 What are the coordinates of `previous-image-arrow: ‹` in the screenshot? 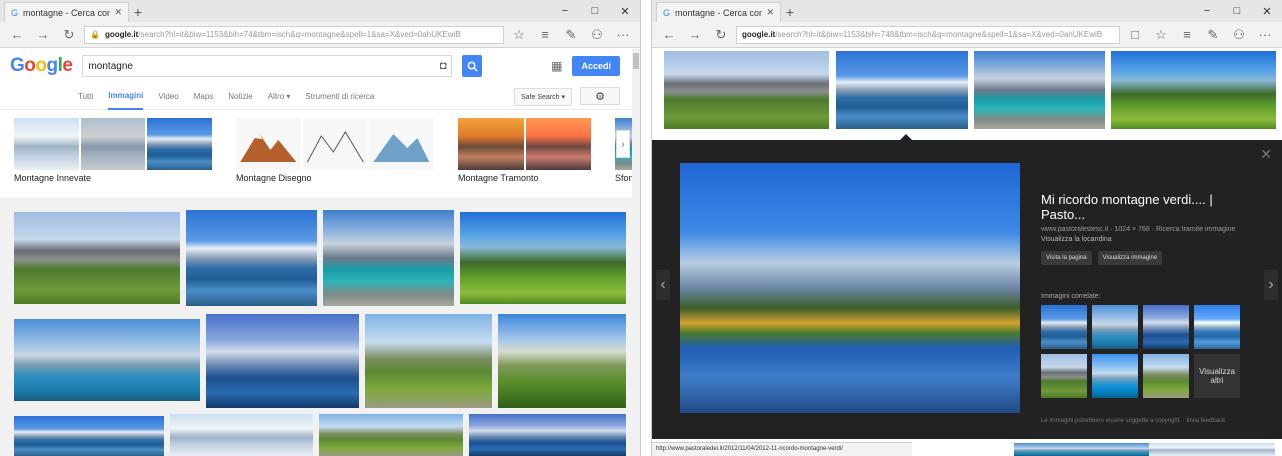 It's located at (663, 285).